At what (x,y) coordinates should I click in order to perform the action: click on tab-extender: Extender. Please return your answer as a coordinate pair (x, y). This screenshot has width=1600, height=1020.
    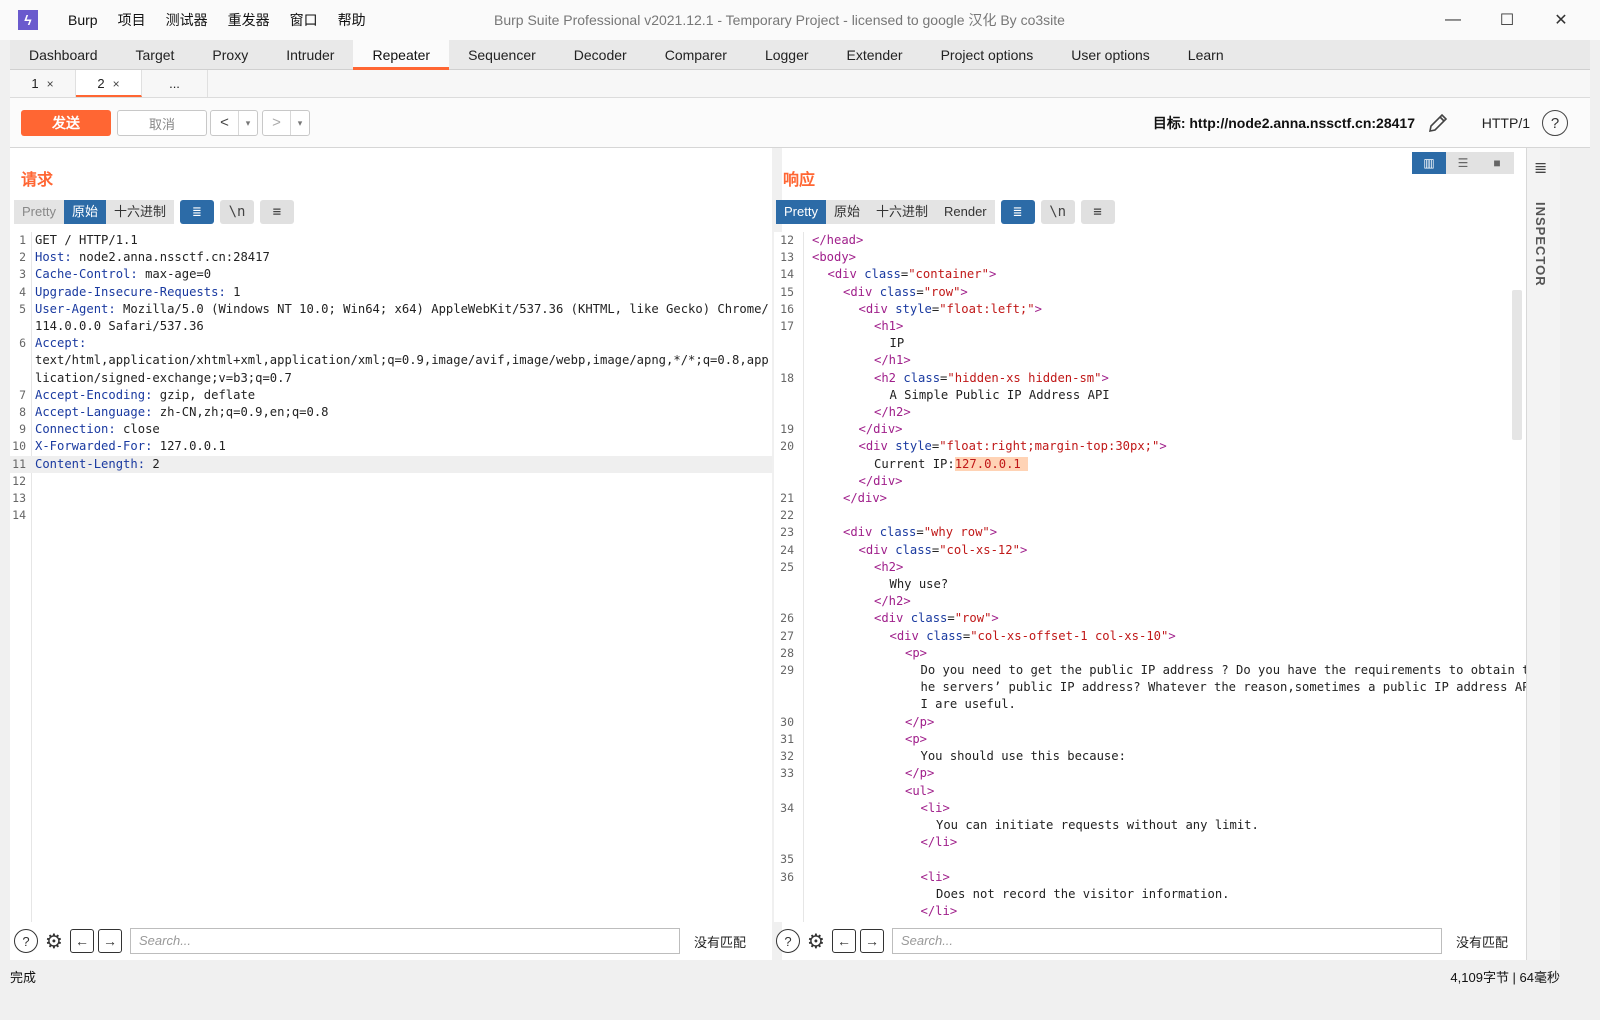
    Looking at the image, I should click on (875, 54).